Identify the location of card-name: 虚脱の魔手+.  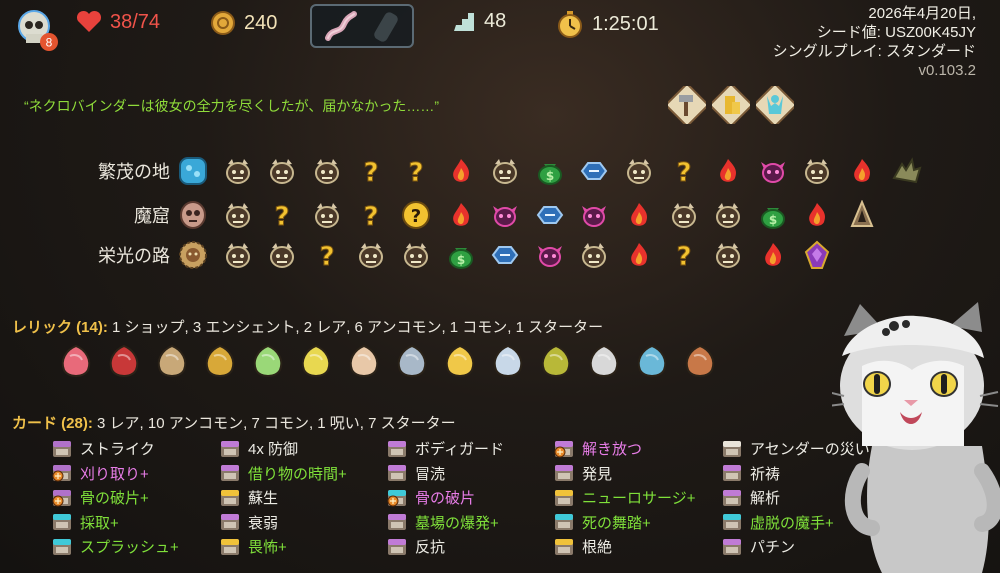
(792, 523).